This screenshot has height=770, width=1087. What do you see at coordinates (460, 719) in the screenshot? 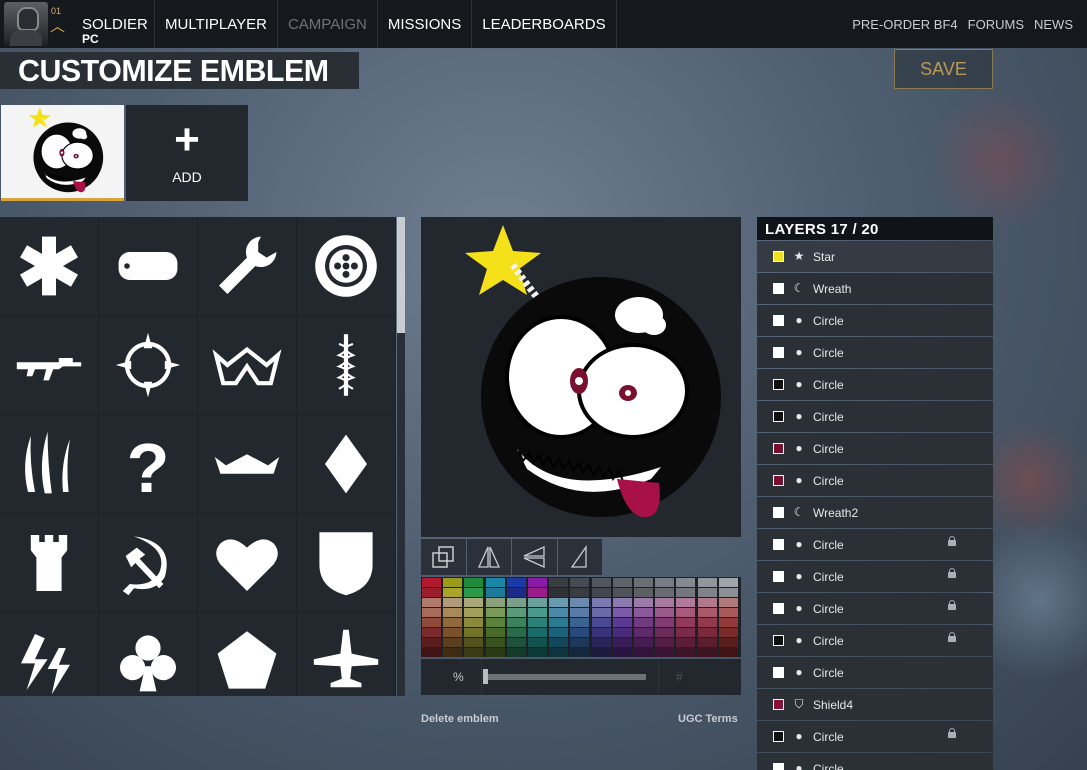
I see `delete-emblem-link: Delete emblem` at bounding box center [460, 719].